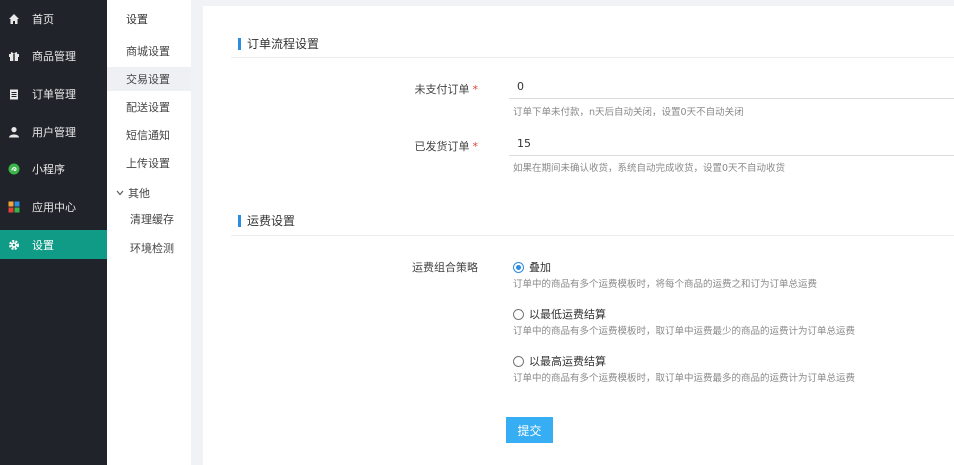 Image resolution: width=954 pixels, height=465 pixels. What do you see at coordinates (48, 169) in the screenshot?
I see `sidebar-item-label: 小程序` at bounding box center [48, 169].